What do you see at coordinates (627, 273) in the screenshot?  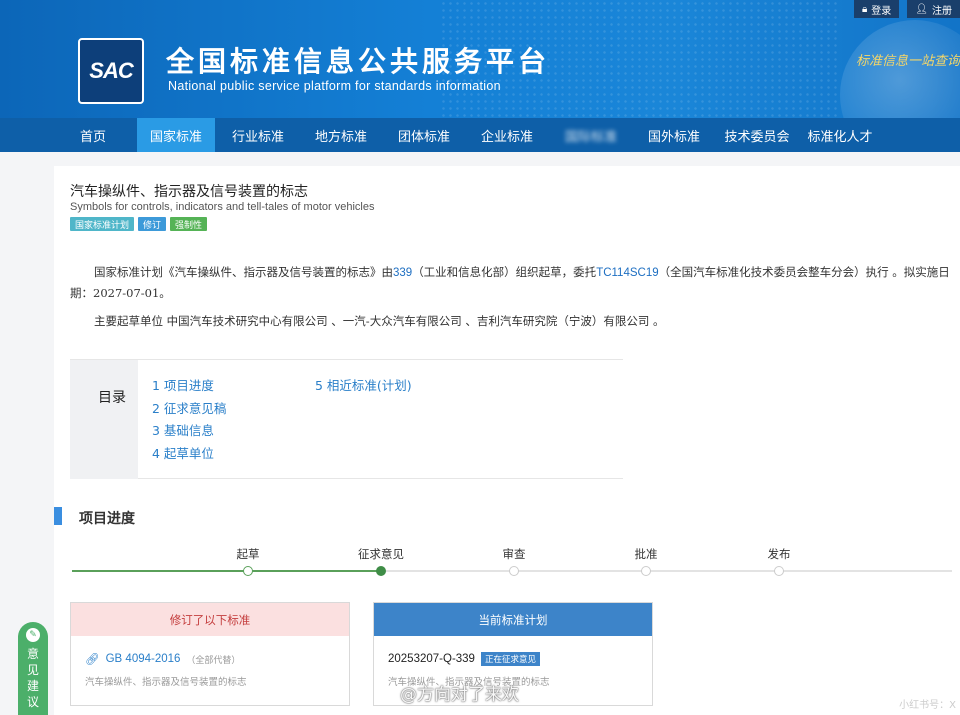 I see `committee-code-link: TC114SC19` at bounding box center [627, 273].